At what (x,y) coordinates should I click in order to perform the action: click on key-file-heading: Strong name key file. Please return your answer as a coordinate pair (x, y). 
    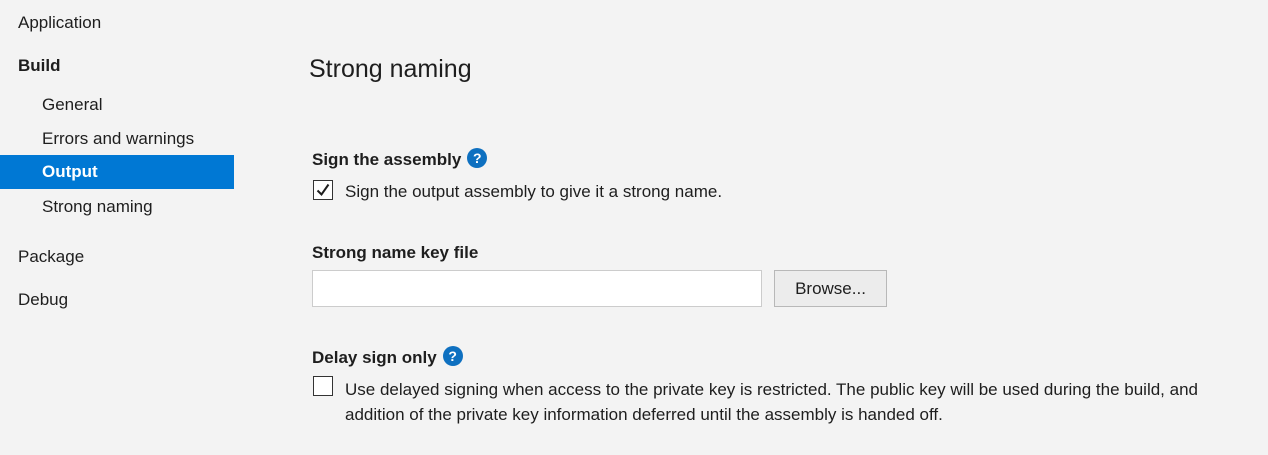
    Looking at the image, I should click on (395, 252).